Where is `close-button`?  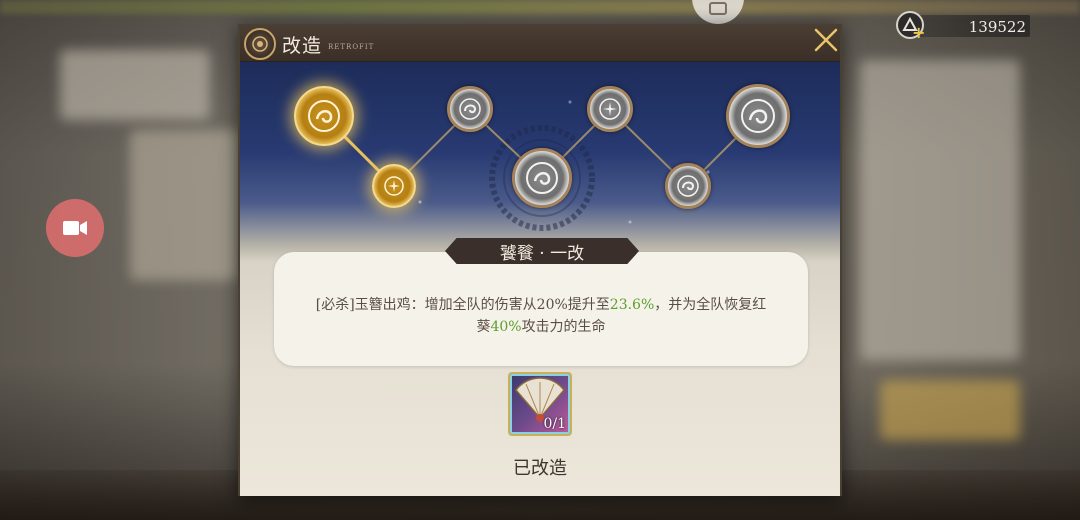 close-button is located at coordinates (826, 40).